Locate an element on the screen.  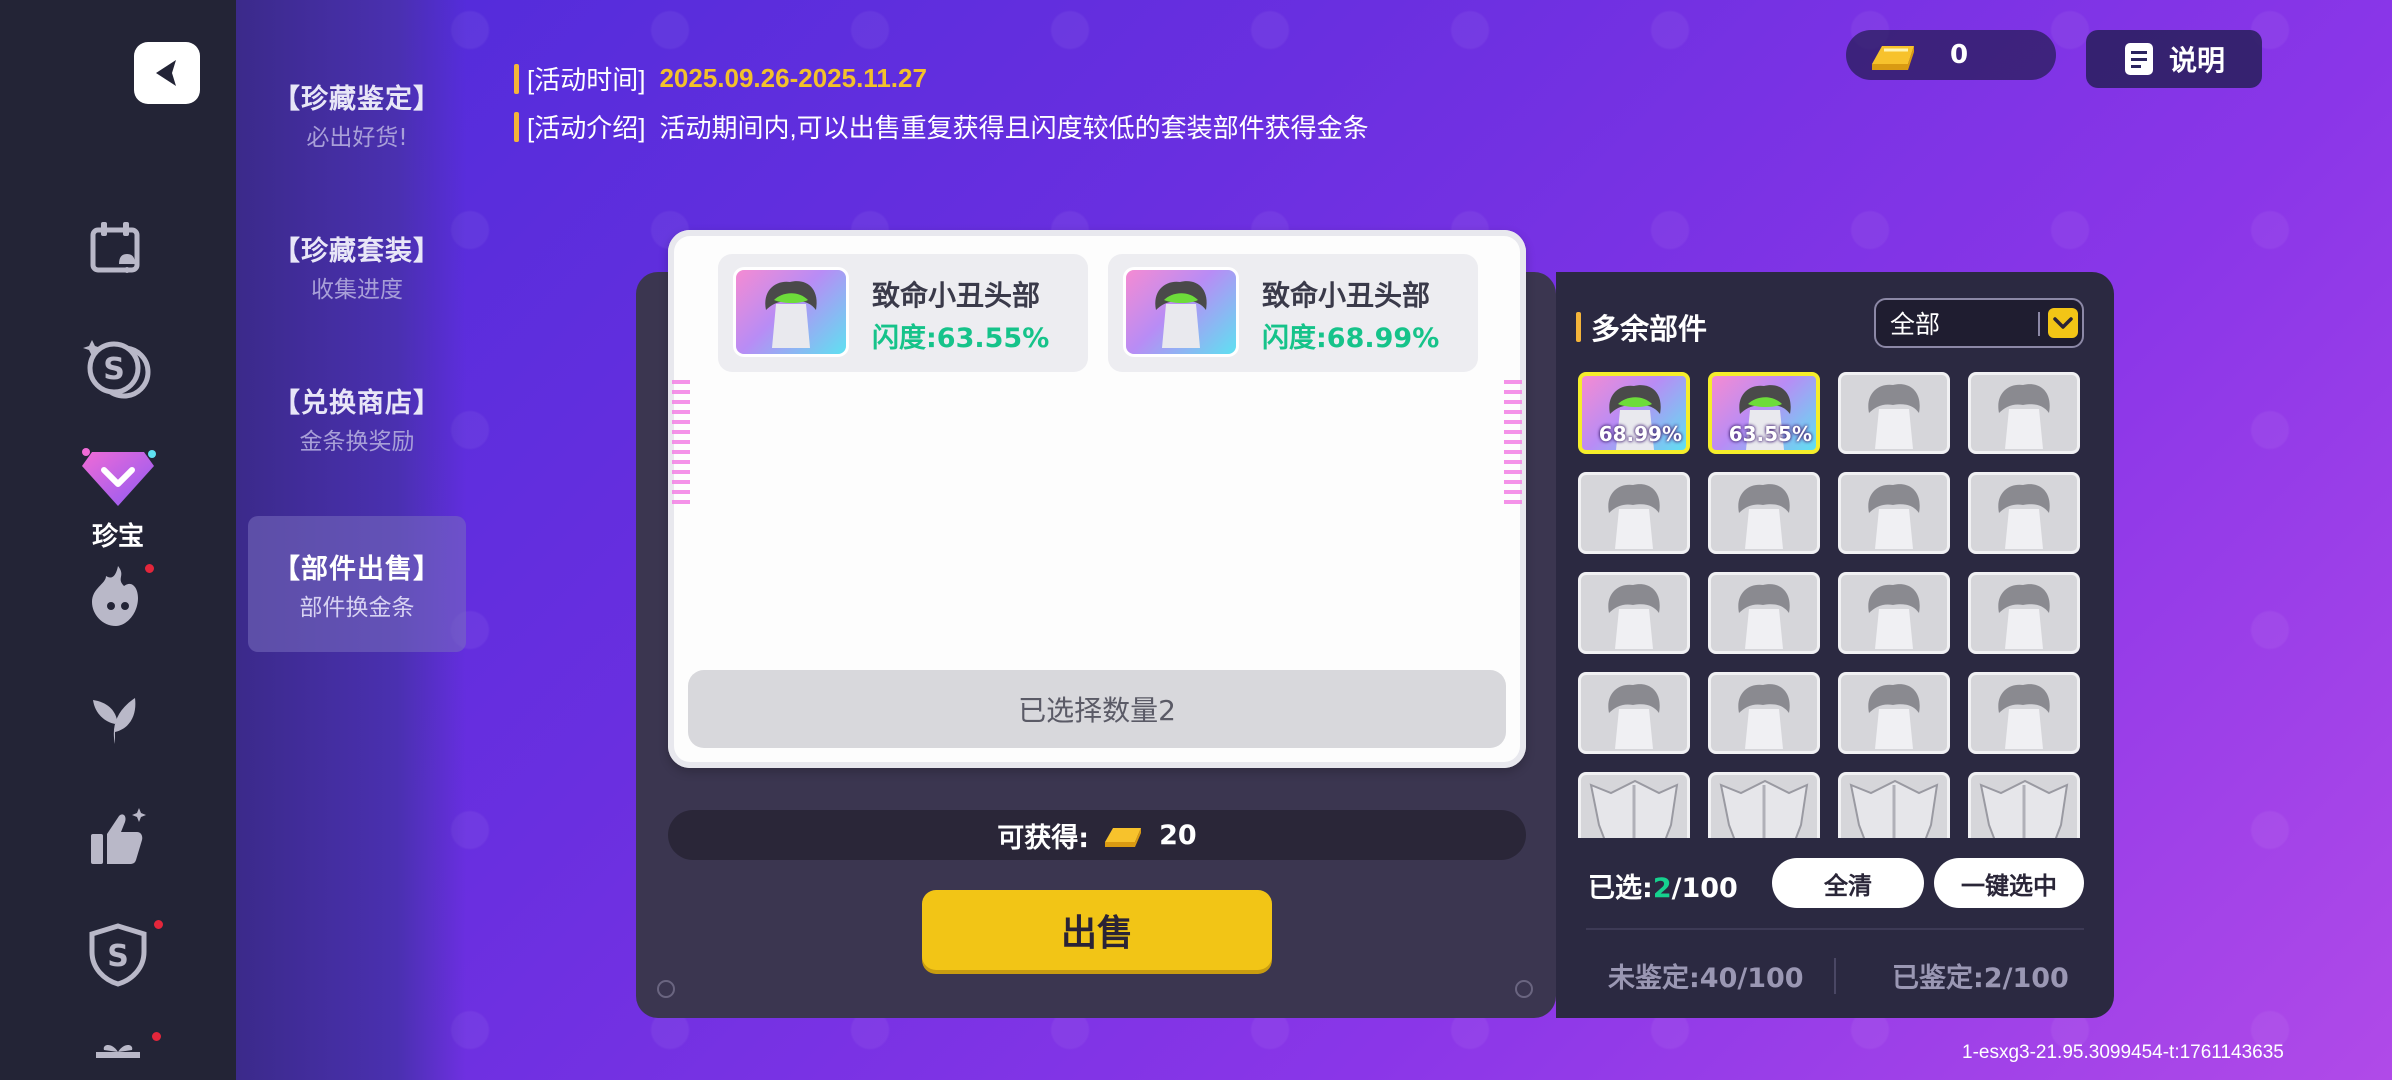
obtain-label: 可获得: is located at coordinates (1043, 838).